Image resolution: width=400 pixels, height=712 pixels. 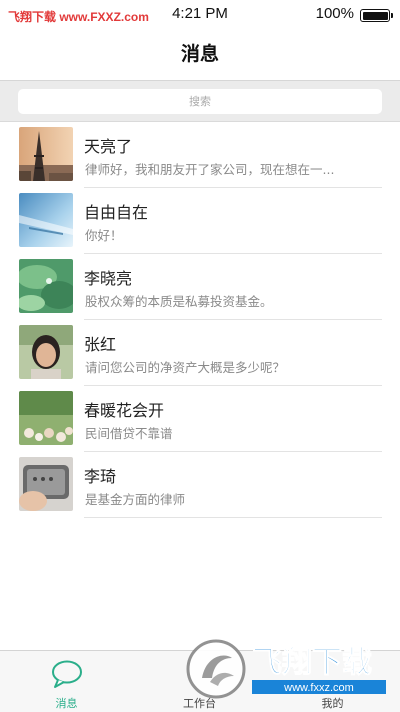 I want to click on hand-phone-avatar, so click(x=46, y=484).